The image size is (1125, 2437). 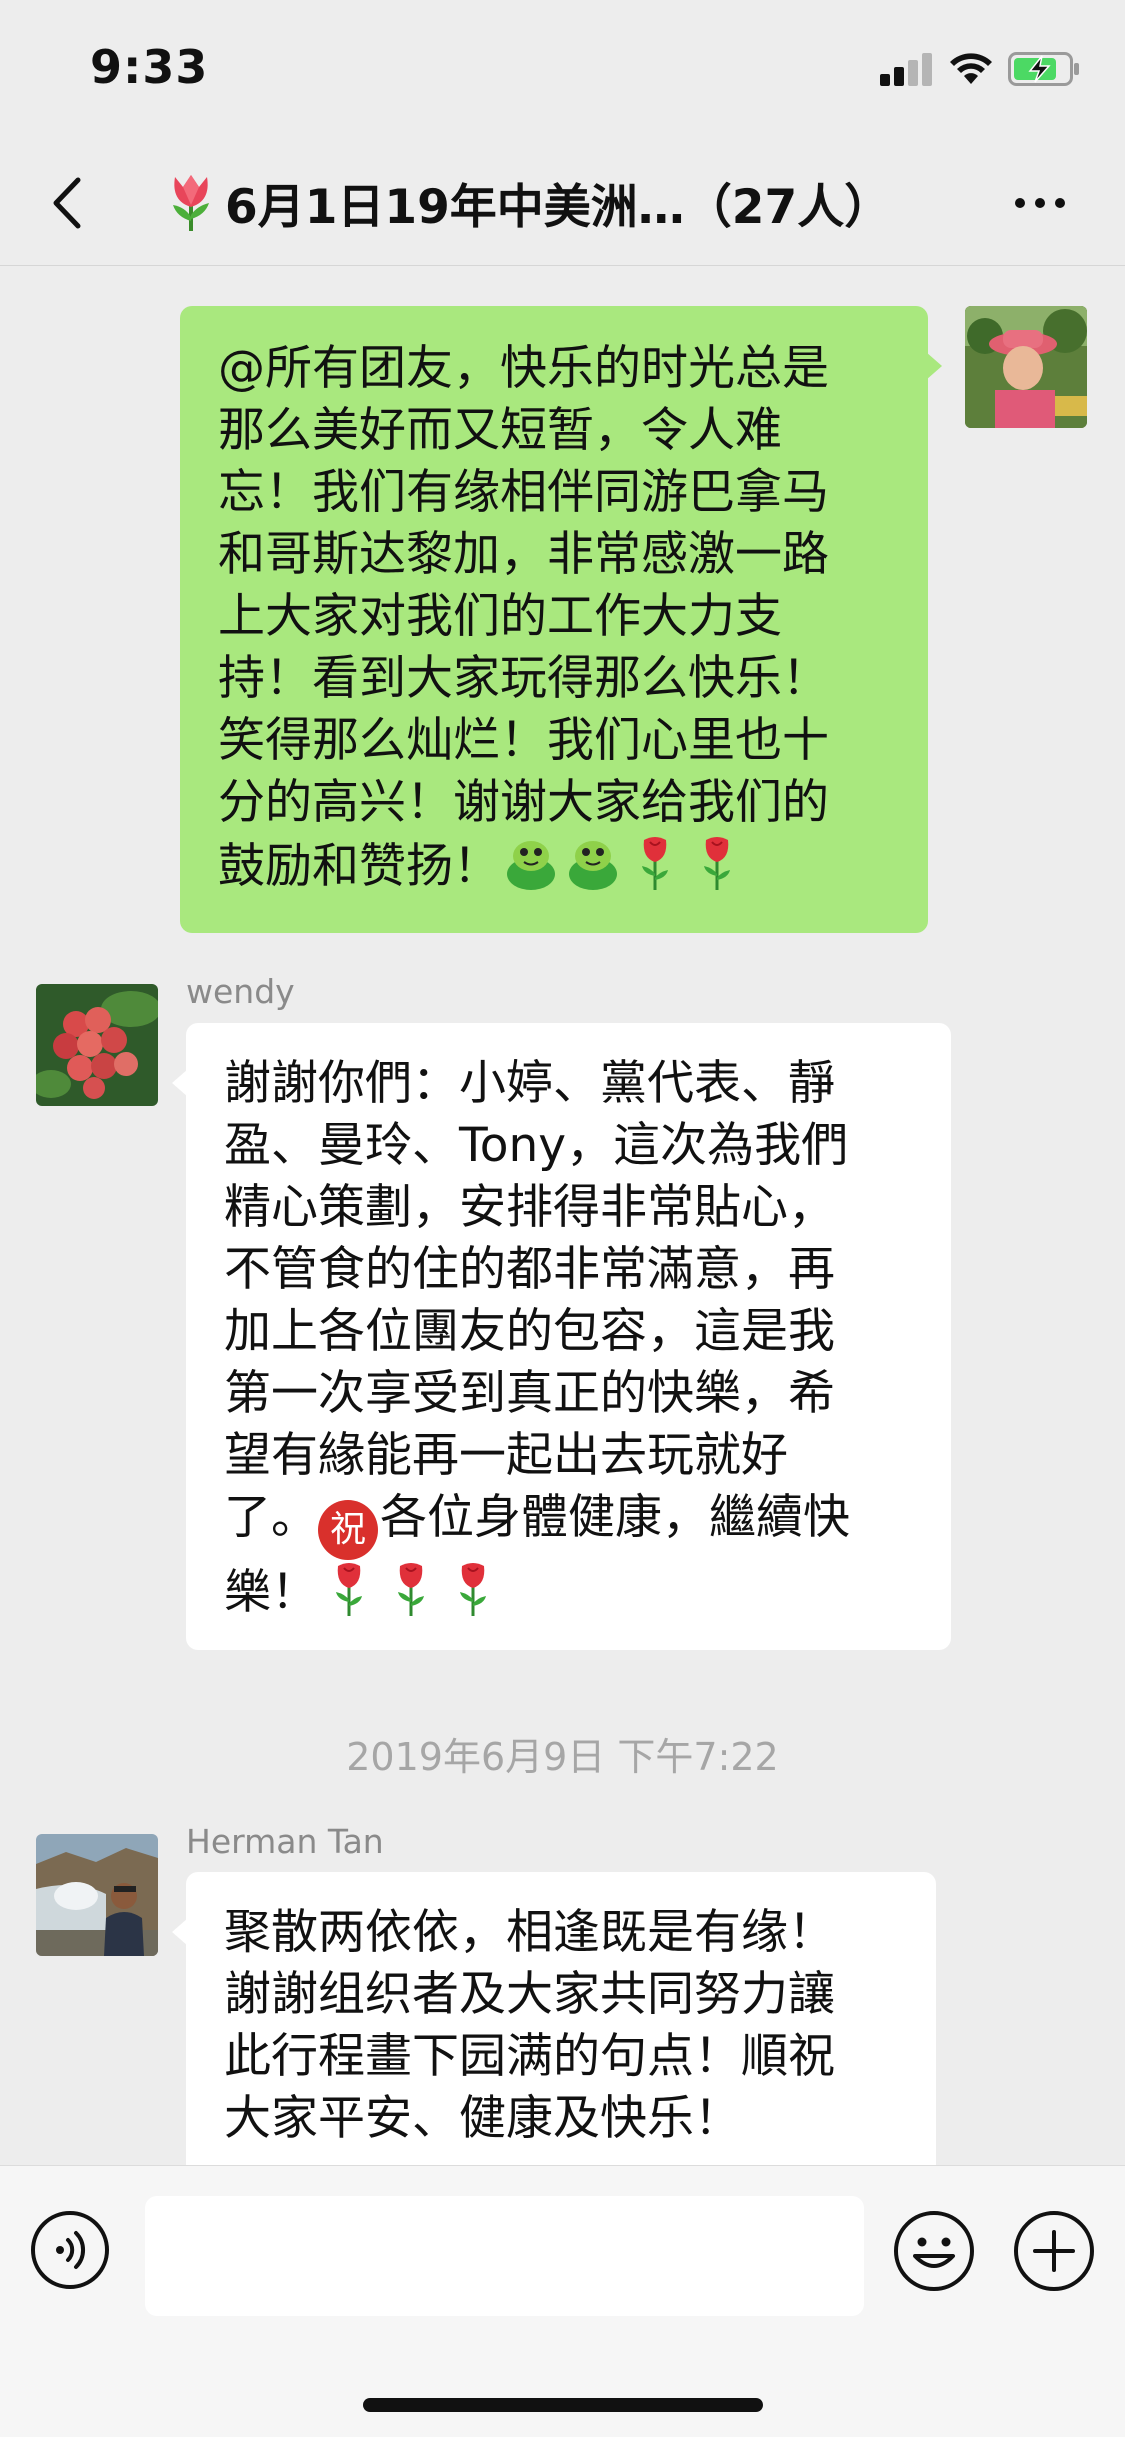 What do you see at coordinates (562, 70) in the screenshot?
I see `status-bar: 9:33` at bounding box center [562, 70].